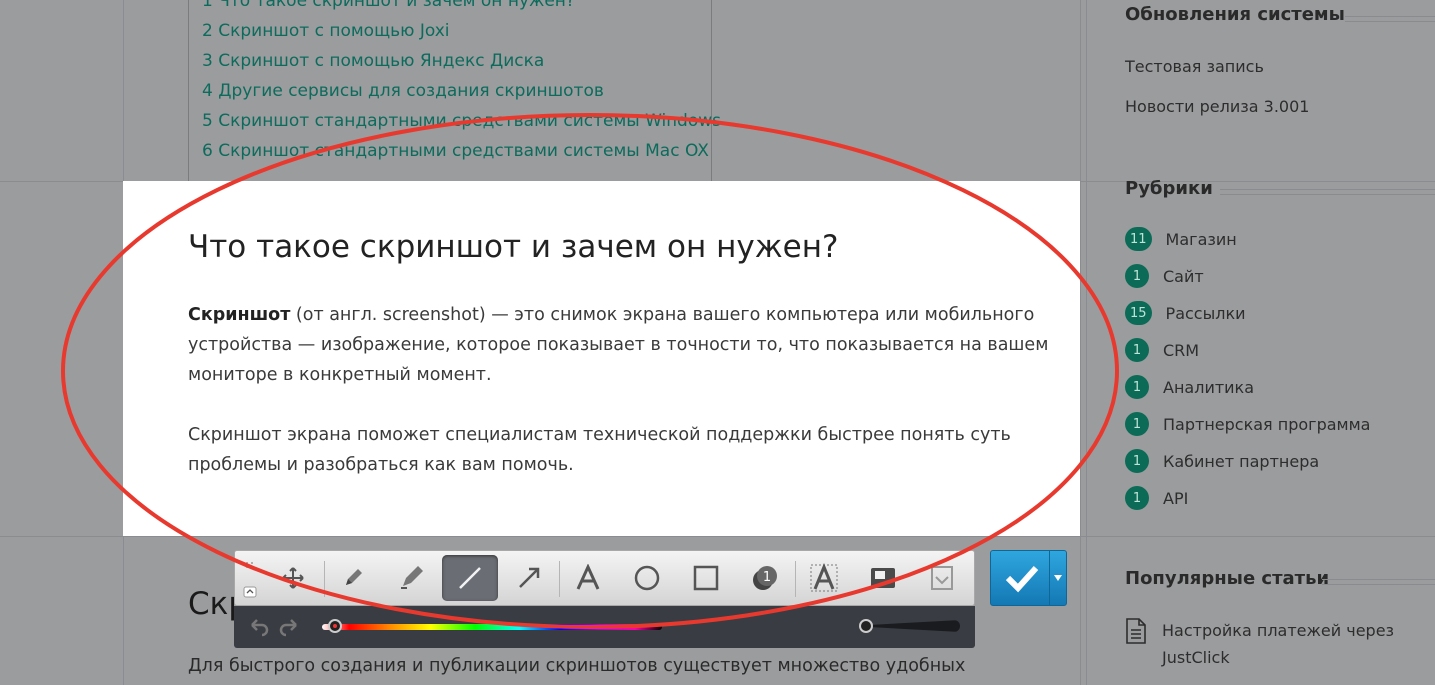  I want to click on color-slider, so click(492, 627).